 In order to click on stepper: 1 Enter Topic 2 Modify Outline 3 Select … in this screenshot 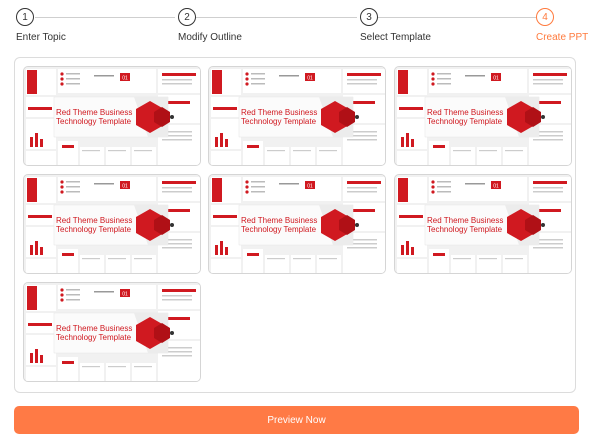, I will do `click(300, 24)`.